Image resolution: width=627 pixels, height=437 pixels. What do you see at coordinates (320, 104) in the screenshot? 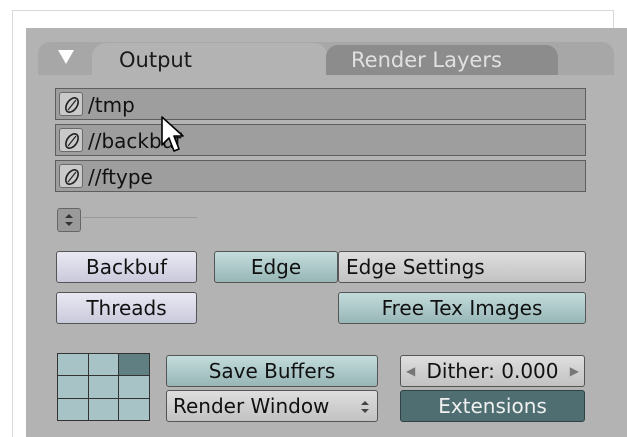
I see `path-field-output: /tmp` at bounding box center [320, 104].